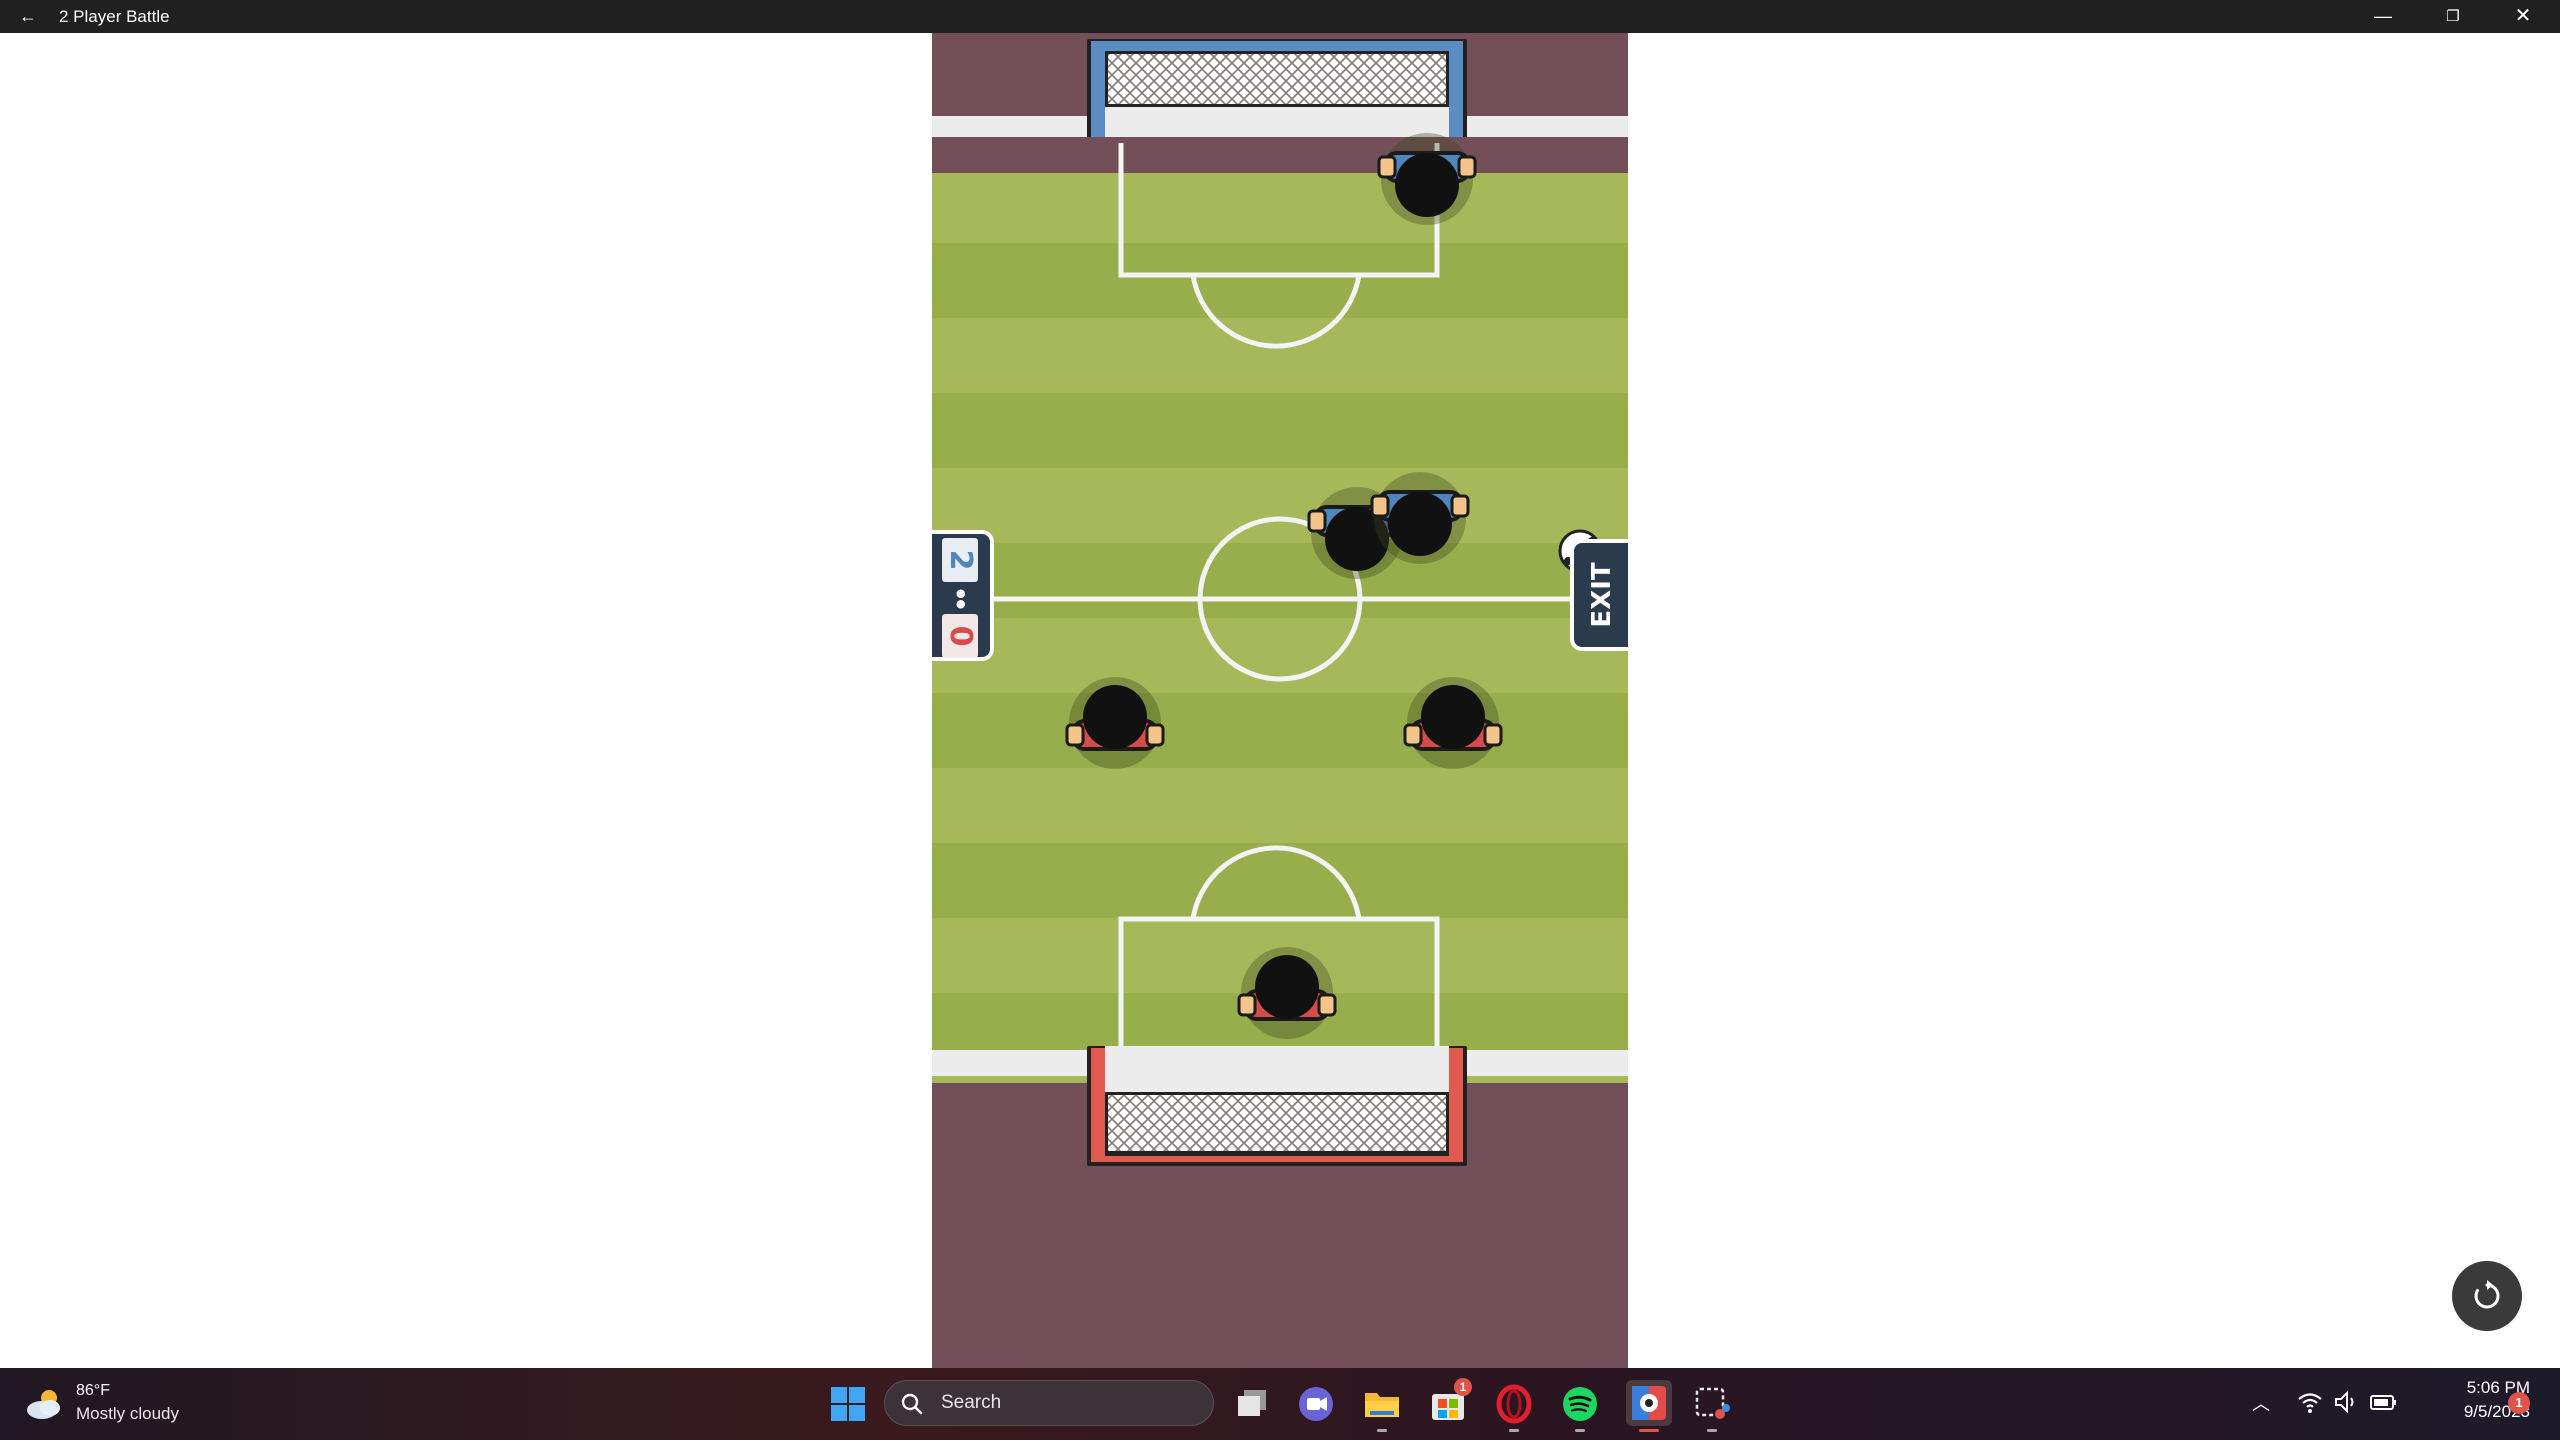 The image size is (2560, 1440). I want to click on back-button: ←, so click(28, 16).